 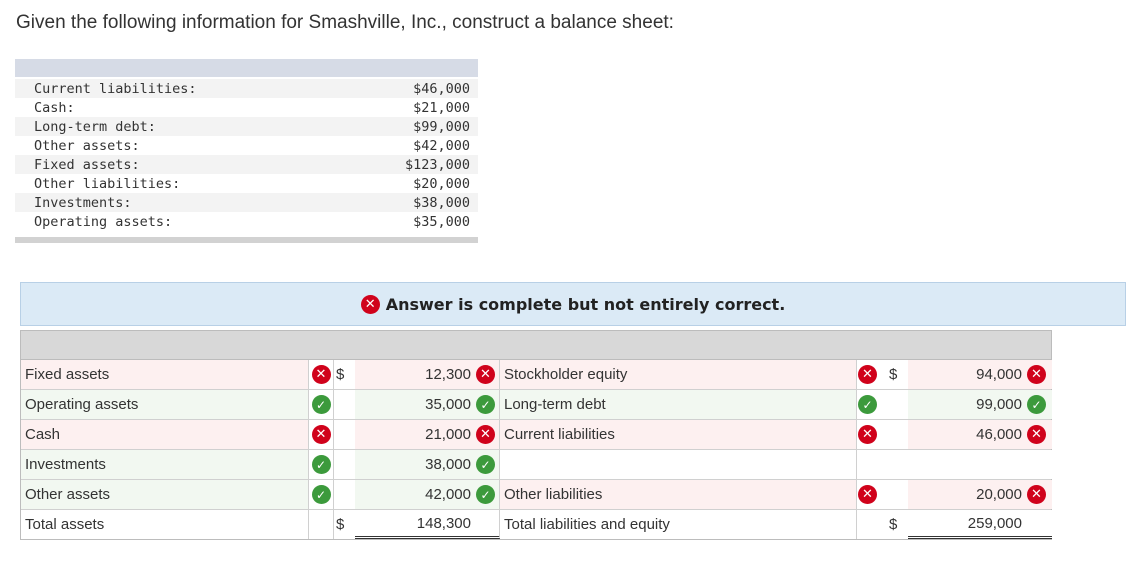 What do you see at coordinates (678, 374) in the screenshot?
I see `right-account-select: Stockholder equity` at bounding box center [678, 374].